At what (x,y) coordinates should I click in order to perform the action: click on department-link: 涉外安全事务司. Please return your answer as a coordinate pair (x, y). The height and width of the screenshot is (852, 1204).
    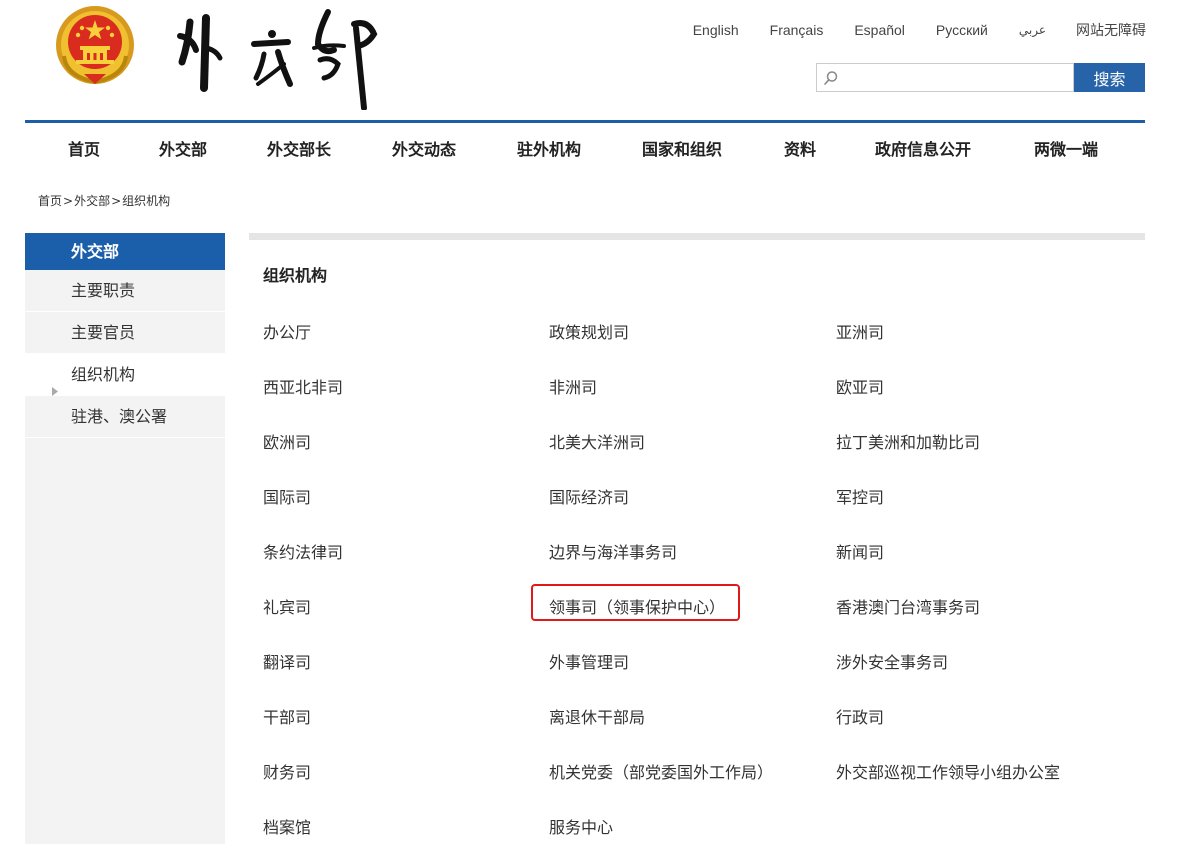
    Looking at the image, I should click on (892, 661).